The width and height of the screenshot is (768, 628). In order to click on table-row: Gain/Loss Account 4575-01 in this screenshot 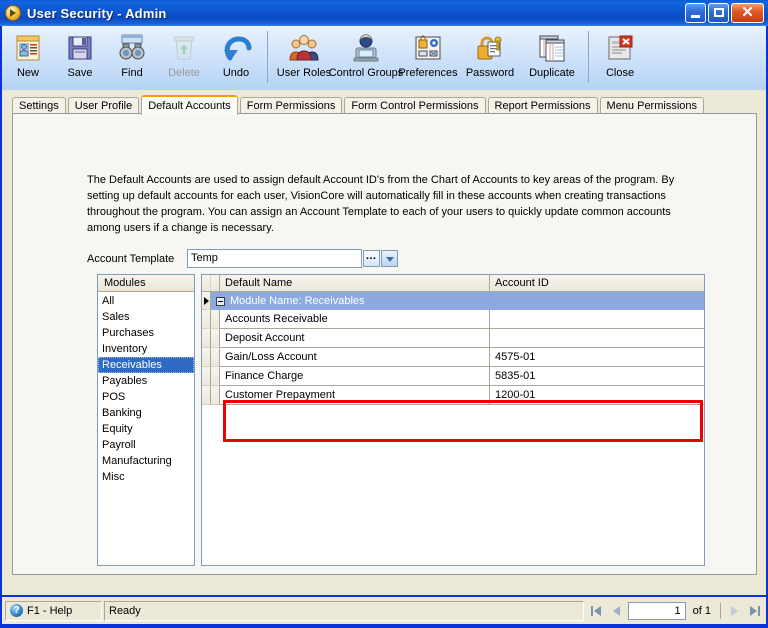, I will do `click(453, 357)`.